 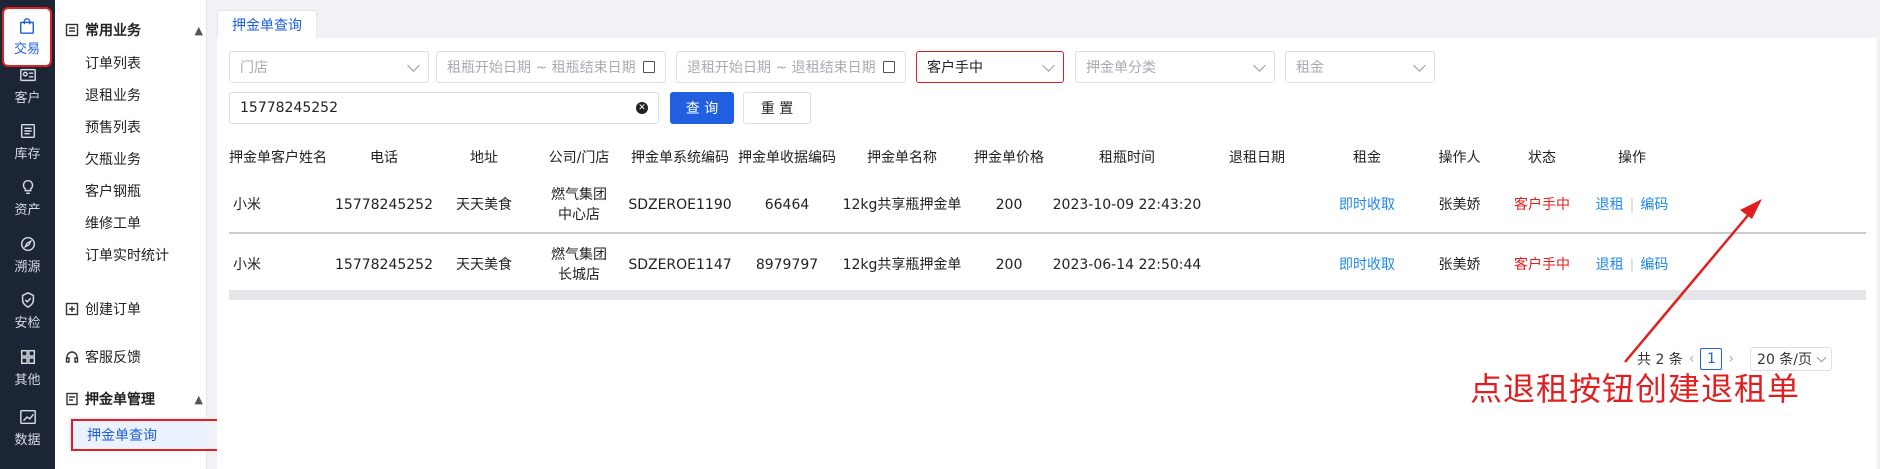 I want to click on chart-icon, so click(x=27, y=417).